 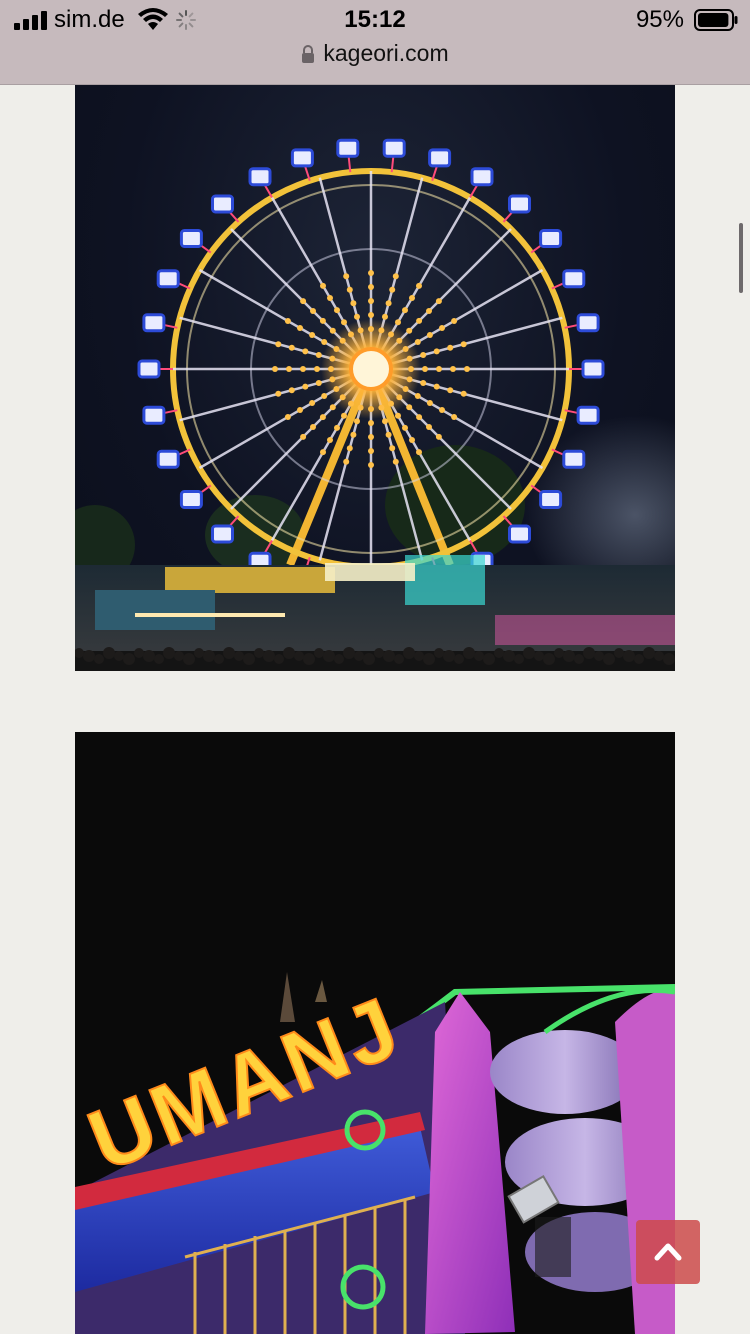 What do you see at coordinates (386, 53) in the screenshot?
I see `url-text: kageori.com` at bounding box center [386, 53].